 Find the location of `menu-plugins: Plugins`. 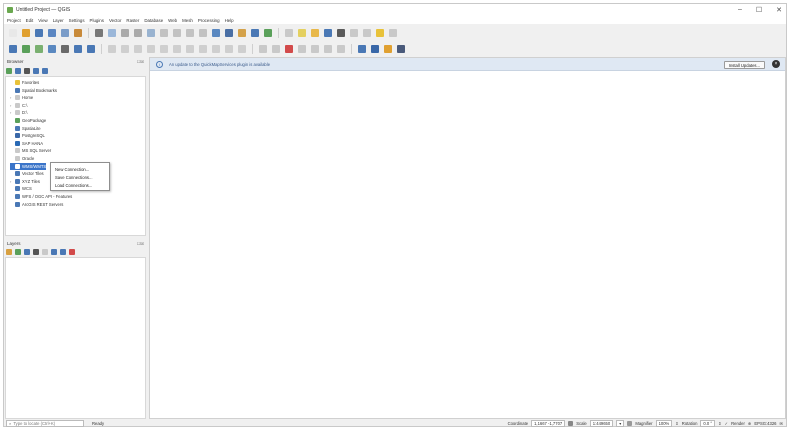

menu-plugins: Plugins is located at coordinates (97, 20).